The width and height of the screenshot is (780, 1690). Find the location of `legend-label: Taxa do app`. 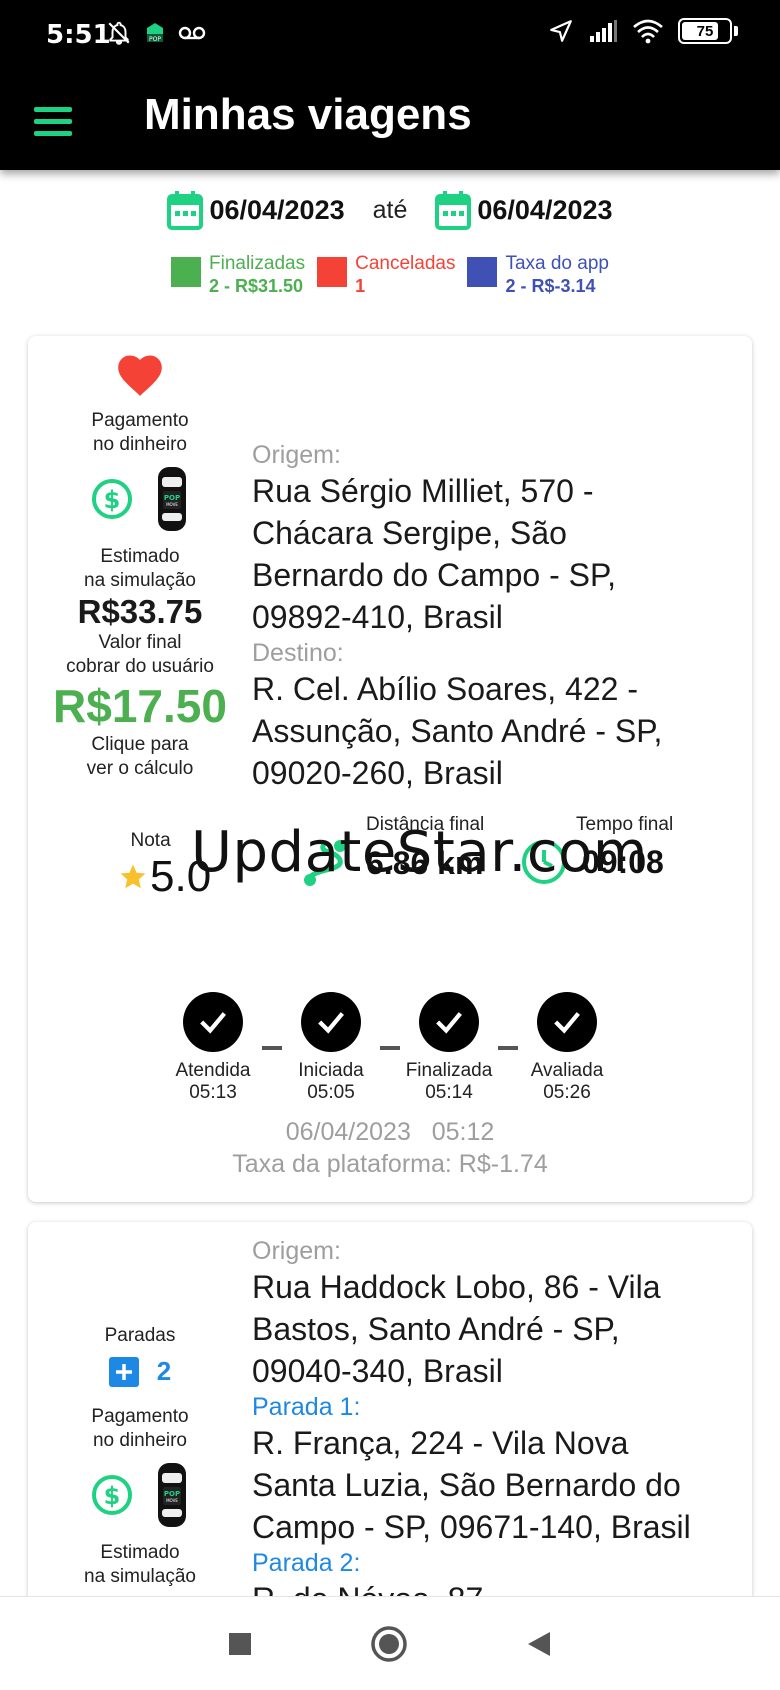

legend-label: Taxa do app is located at coordinates (557, 263).